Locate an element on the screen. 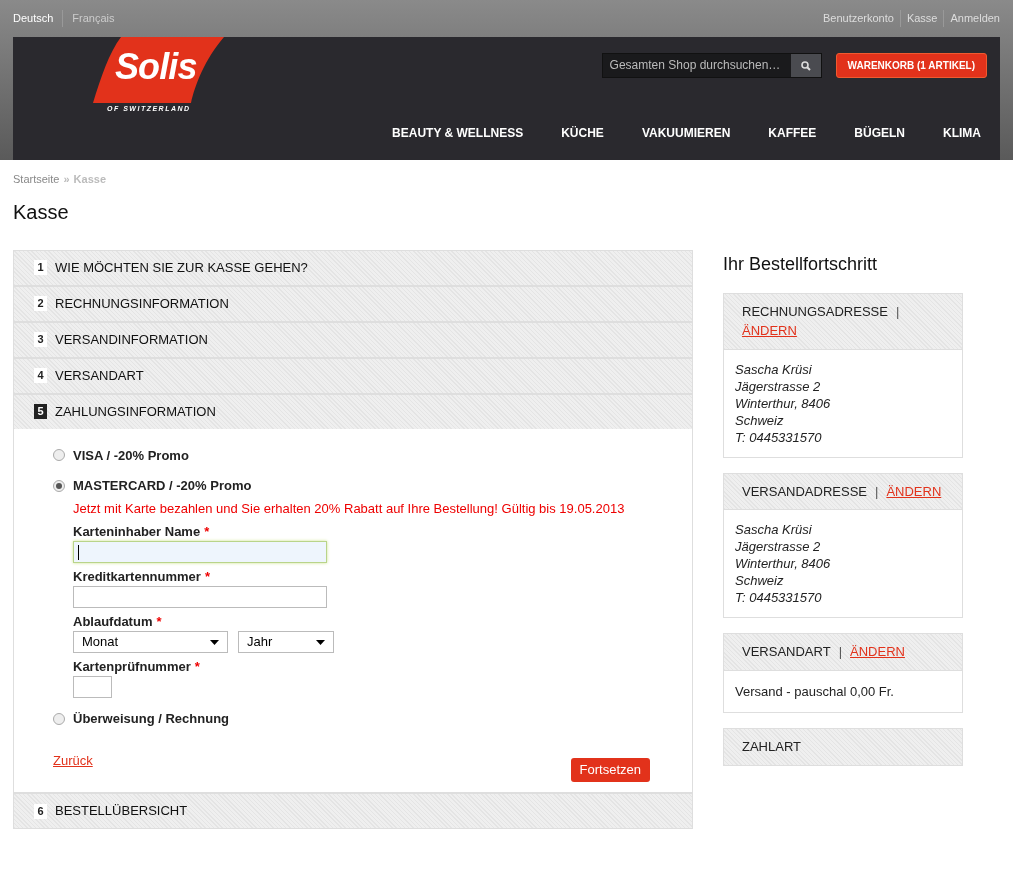  step-number: 2 is located at coordinates (40, 303).